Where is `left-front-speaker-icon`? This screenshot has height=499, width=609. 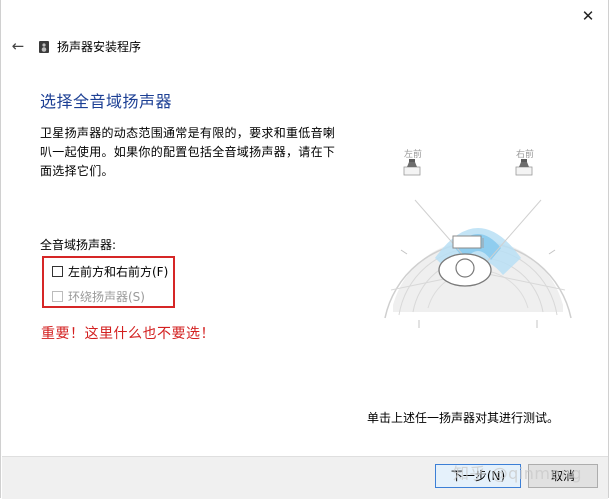
left-front-speaker-icon is located at coordinates (412, 167).